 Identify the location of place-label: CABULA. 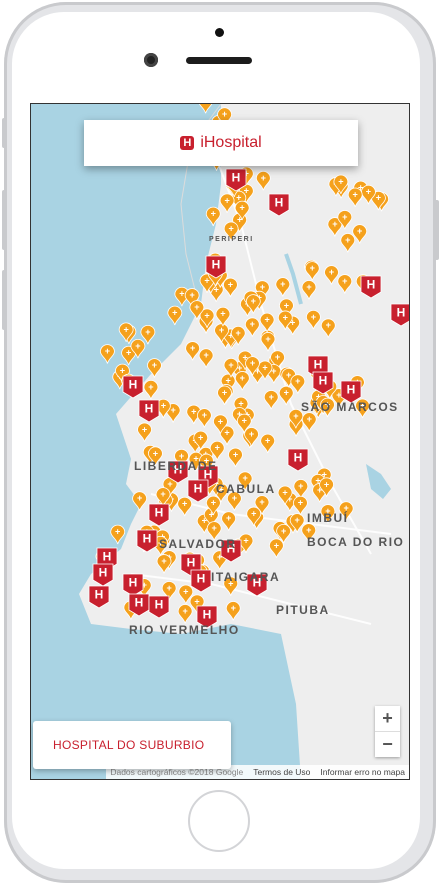
(246, 489).